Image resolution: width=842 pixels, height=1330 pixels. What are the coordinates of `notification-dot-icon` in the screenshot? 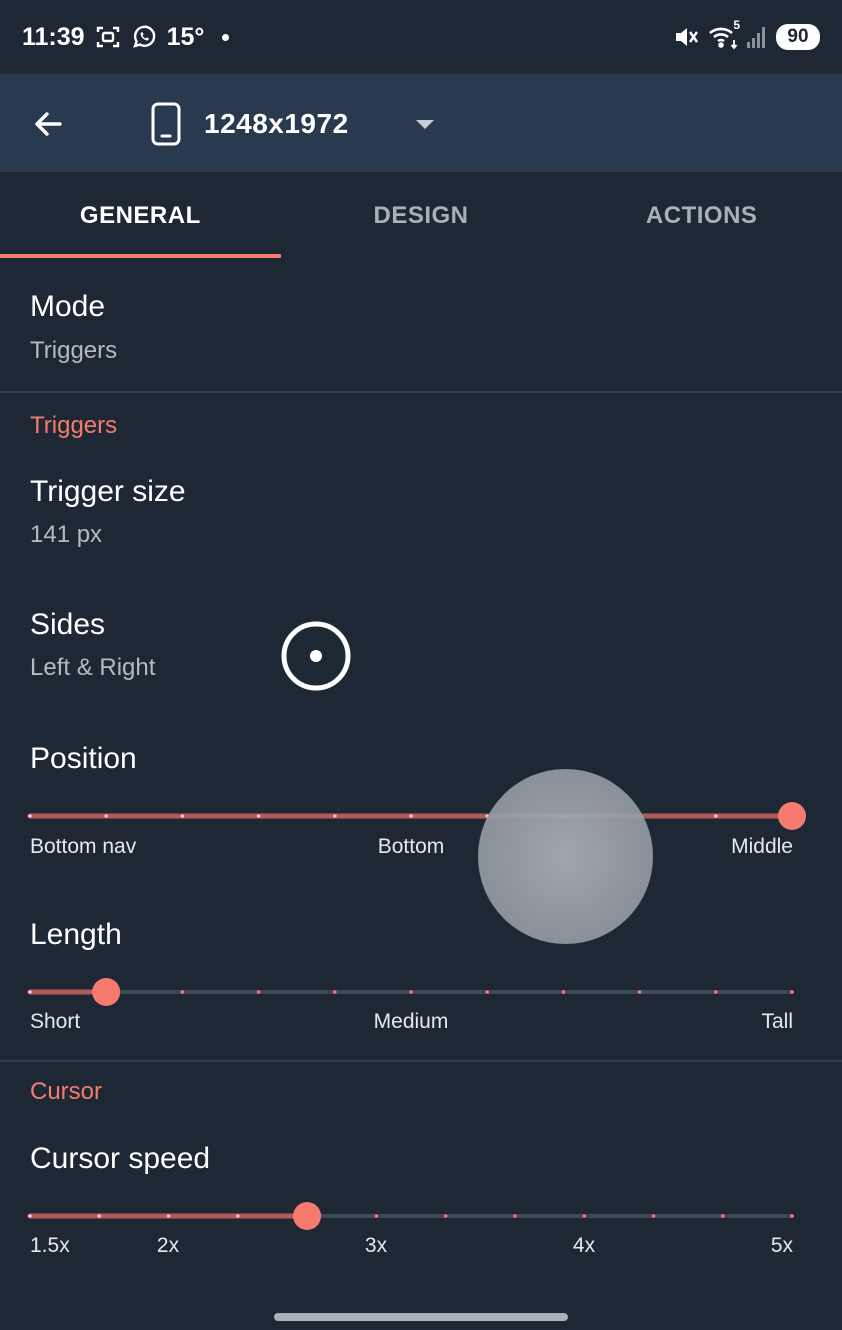 It's located at (226, 37).